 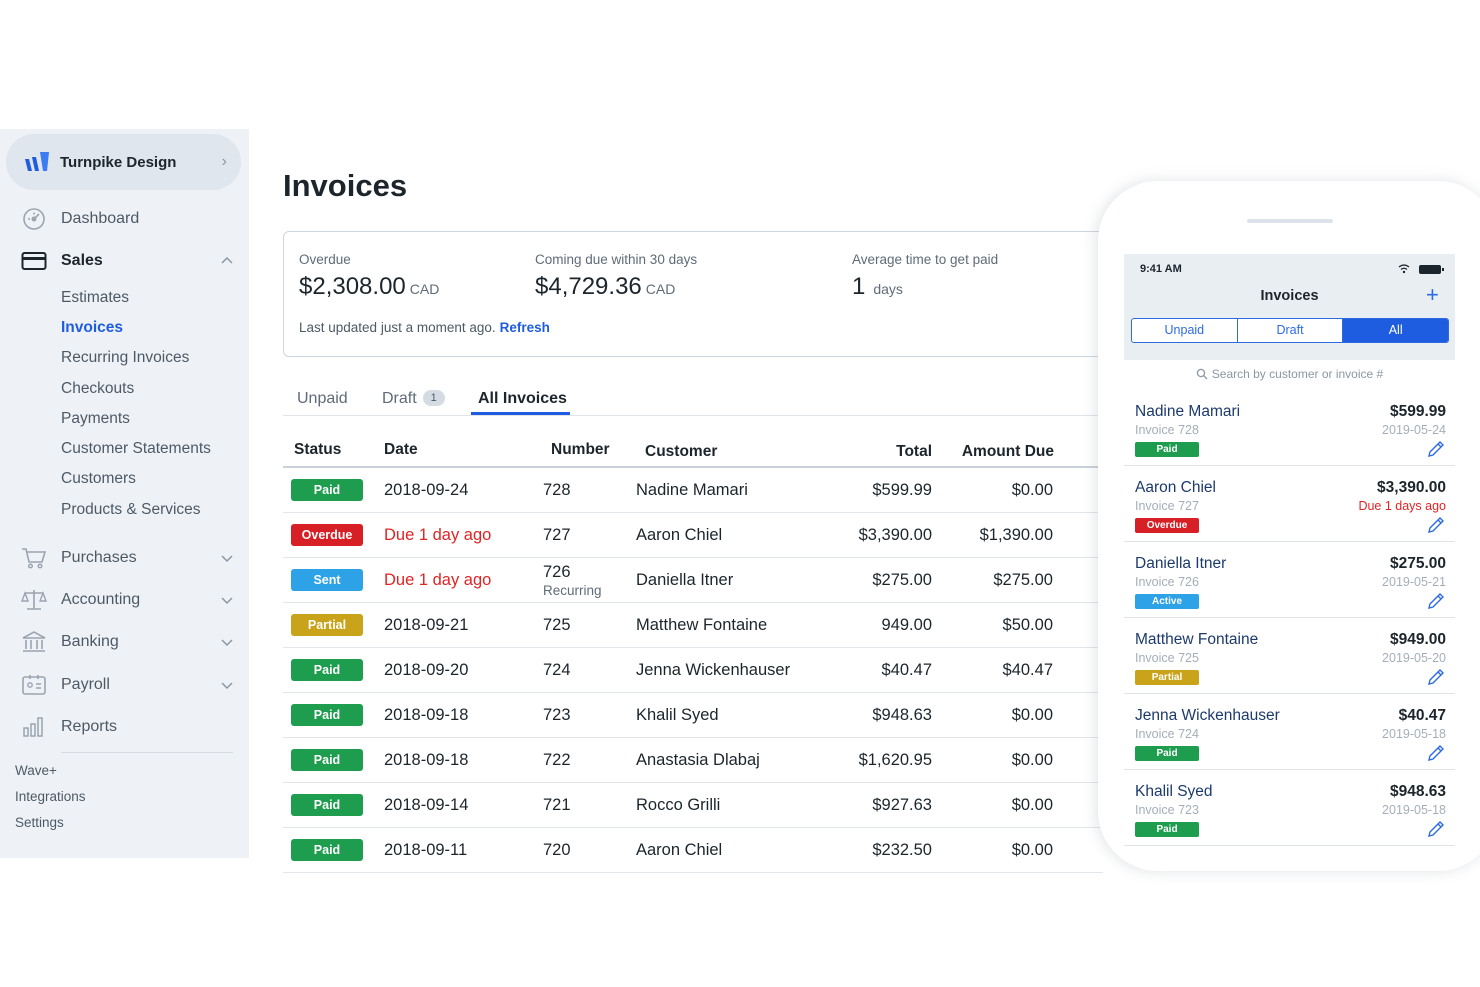 What do you see at coordinates (433, 398) in the screenshot?
I see `draft-count-badge: 1` at bounding box center [433, 398].